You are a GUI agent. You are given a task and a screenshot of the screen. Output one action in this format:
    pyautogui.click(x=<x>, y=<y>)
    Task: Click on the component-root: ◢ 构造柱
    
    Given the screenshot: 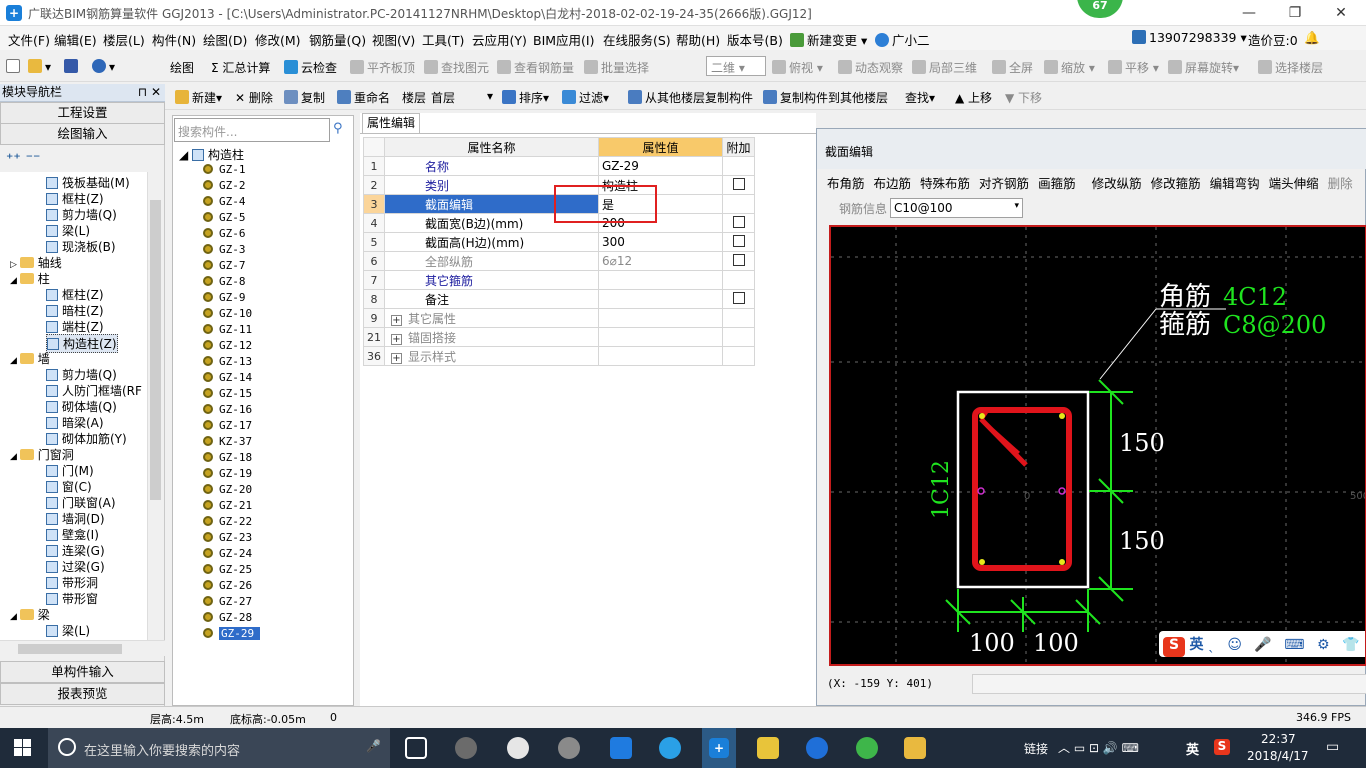 What is the action you would take?
    pyautogui.click(x=211, y=154)
    